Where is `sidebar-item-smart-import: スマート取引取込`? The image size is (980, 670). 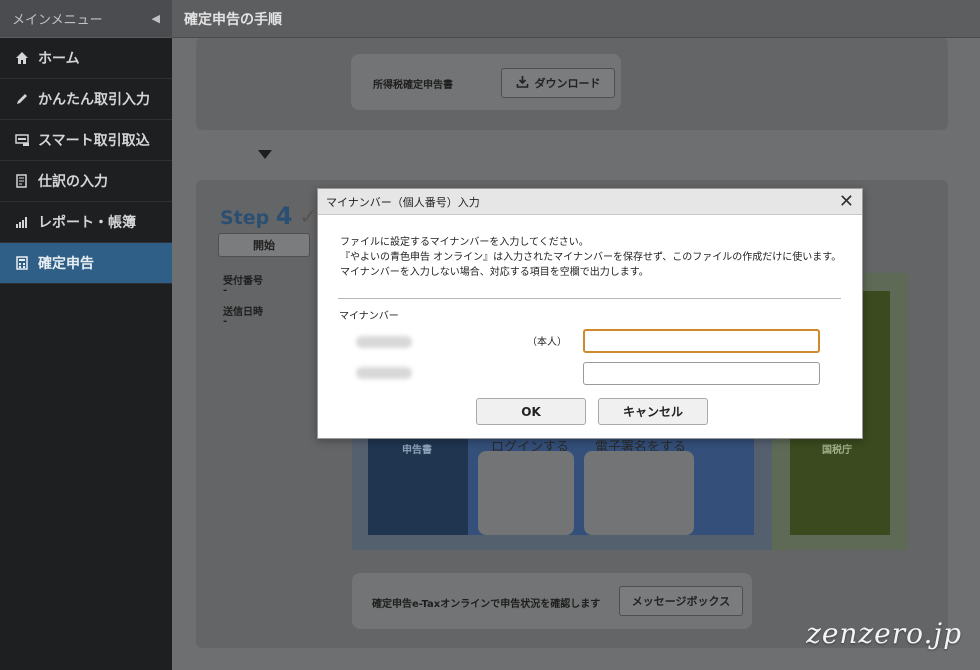
sidebar-item-smart-import: スマート取引取込 is located at coordinates (86, 140).